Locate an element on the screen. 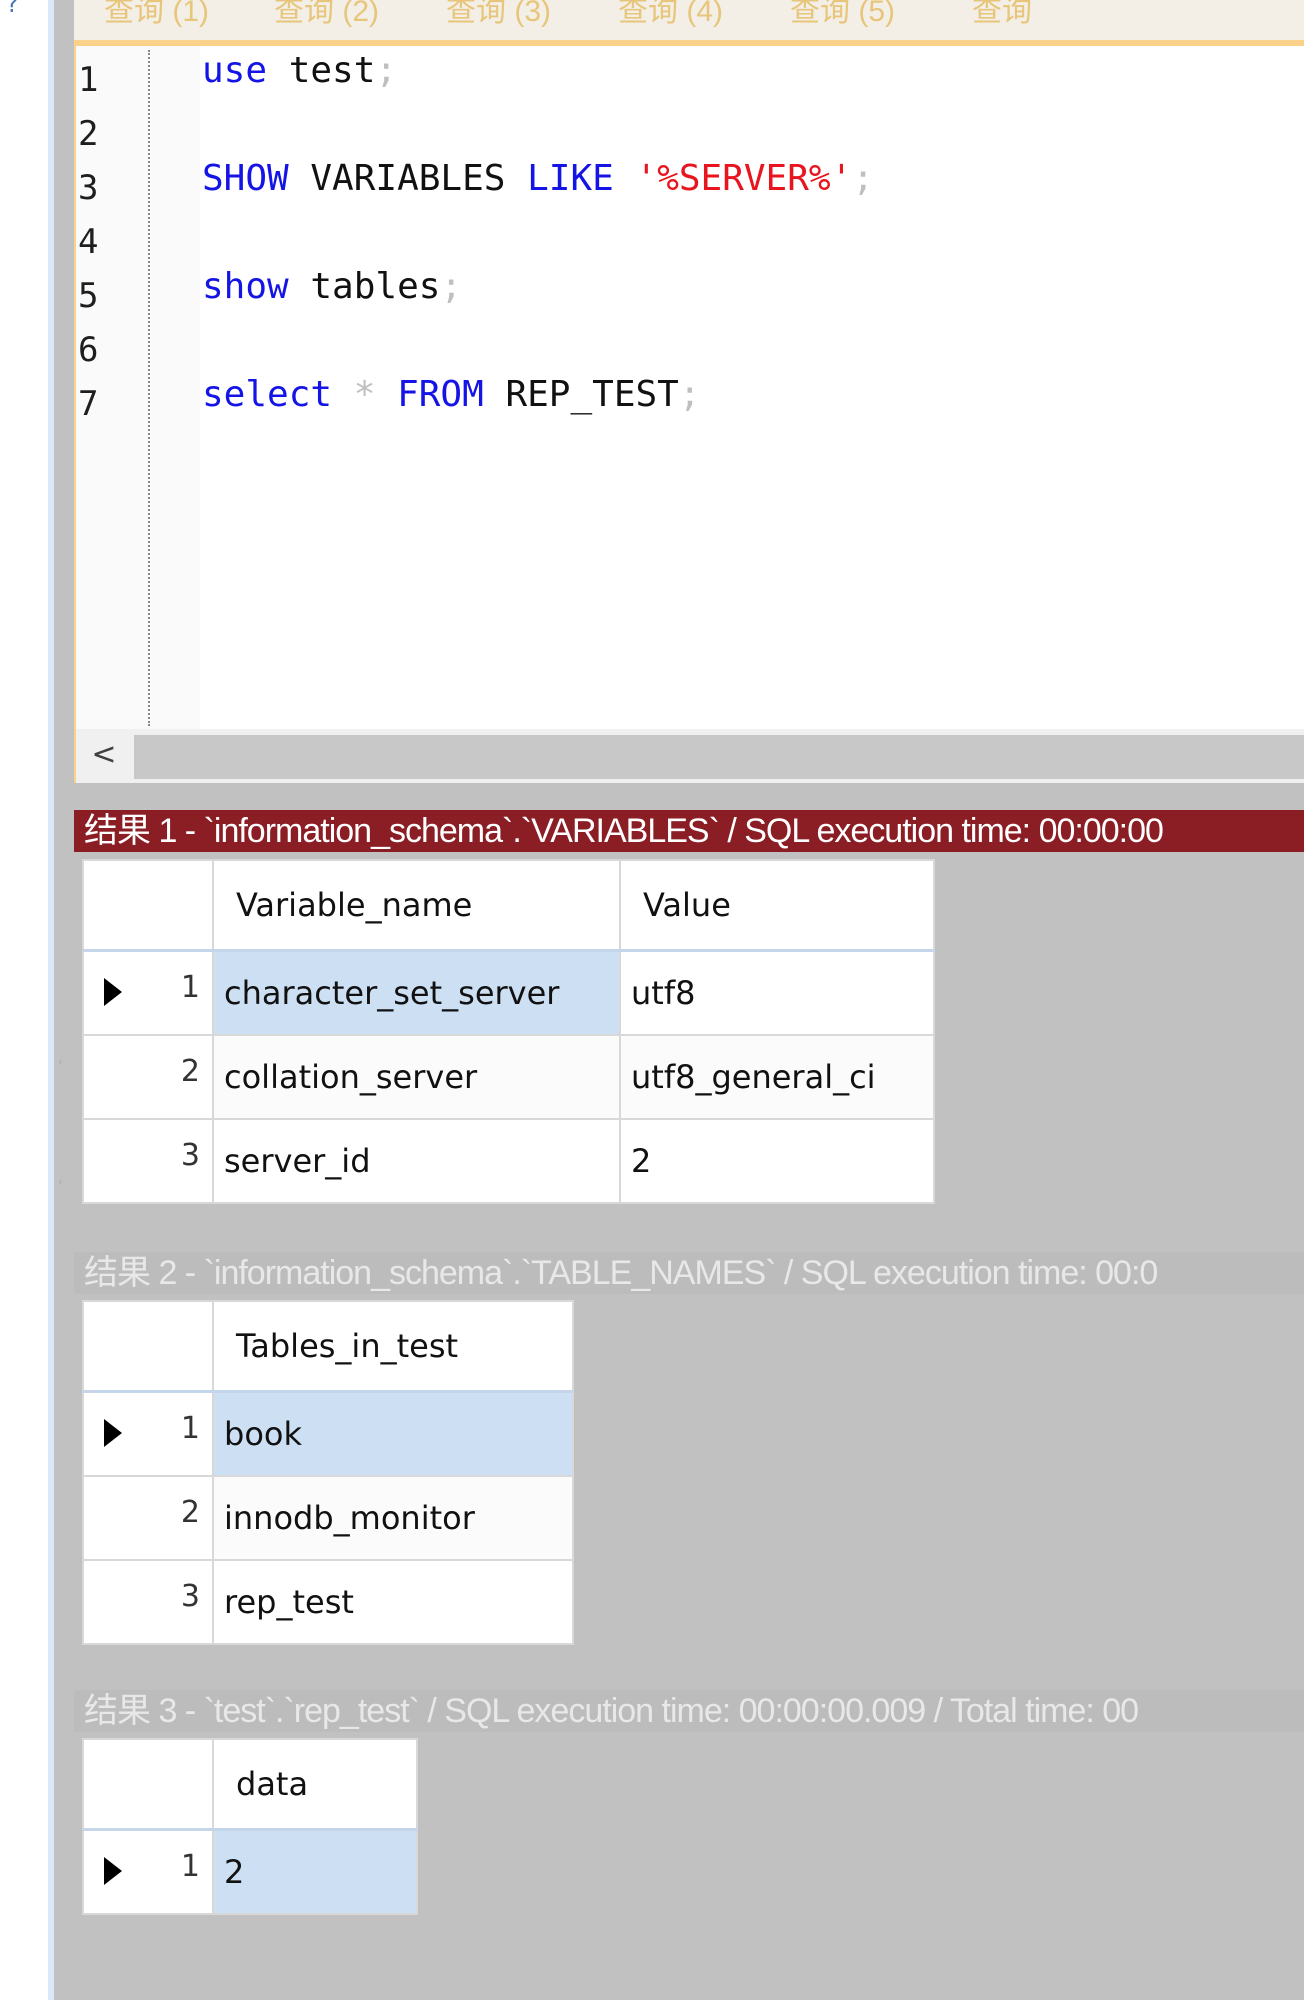  operator: * is located at coordinates (365, 394).